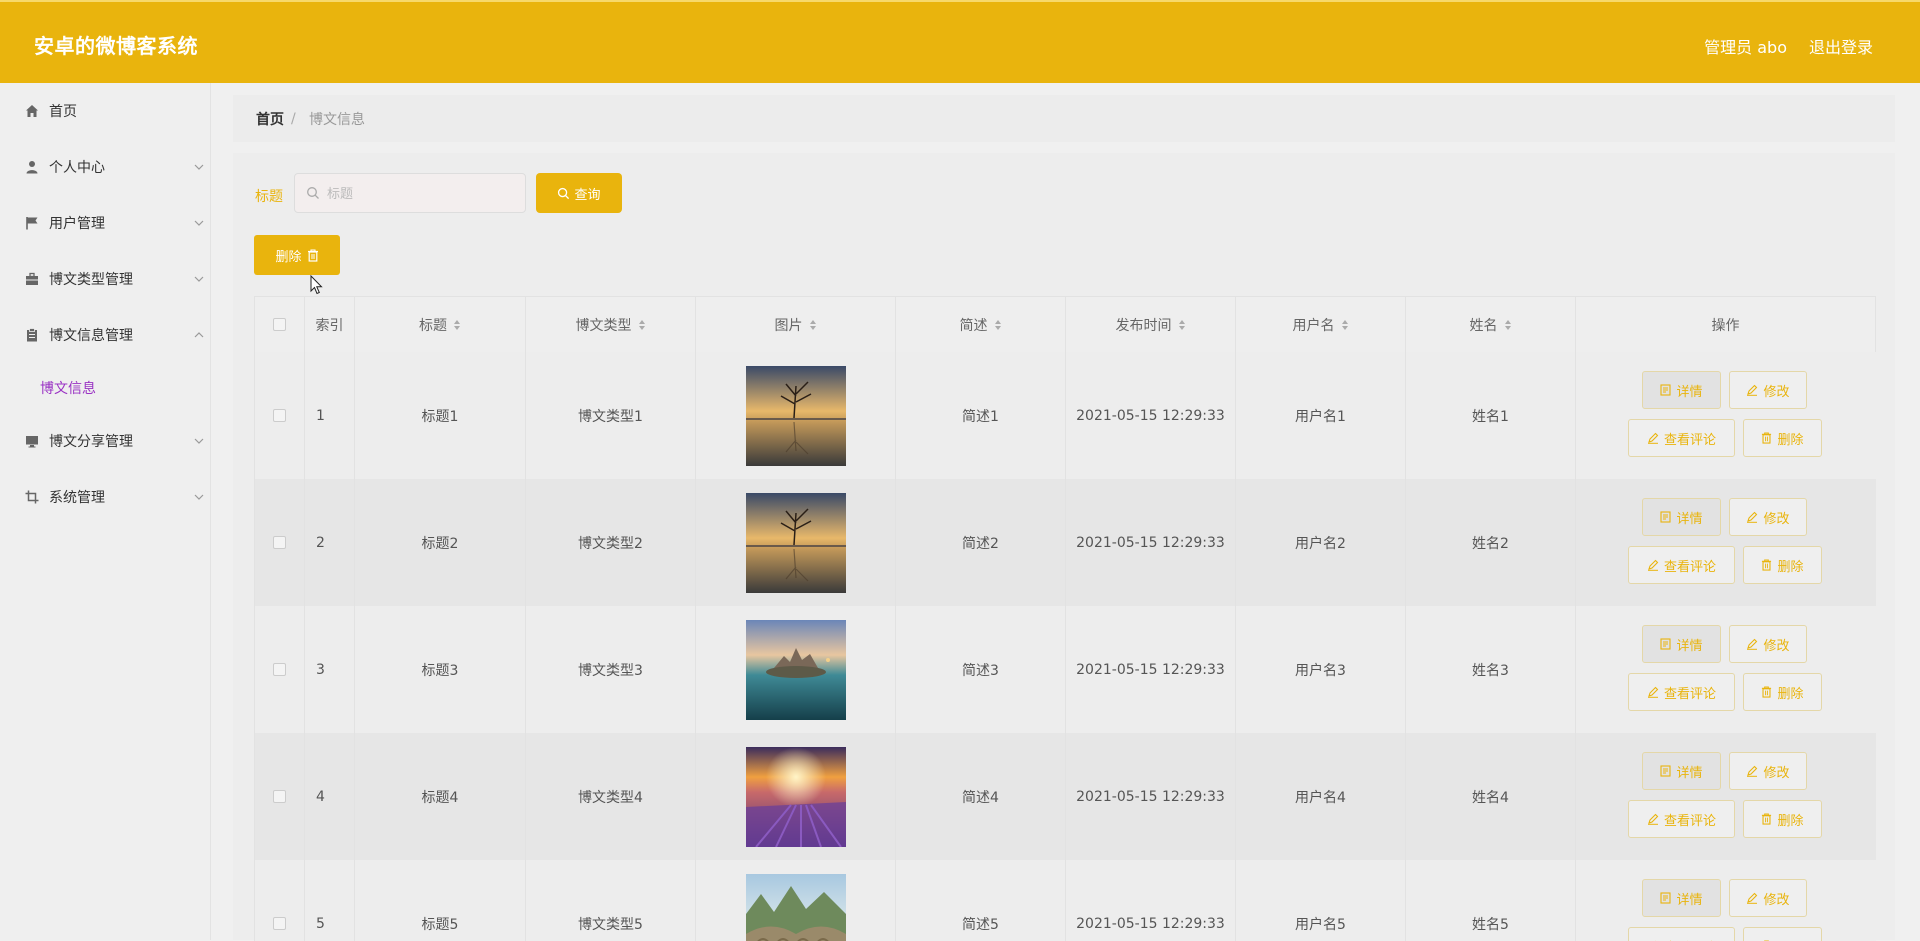 The width and height of the screenshot is (1920, 941). What do you see at coordinates (1726, 324) in the screenshot?
I see `column-header-actions: 操作` at bounding box center [1726, 324].